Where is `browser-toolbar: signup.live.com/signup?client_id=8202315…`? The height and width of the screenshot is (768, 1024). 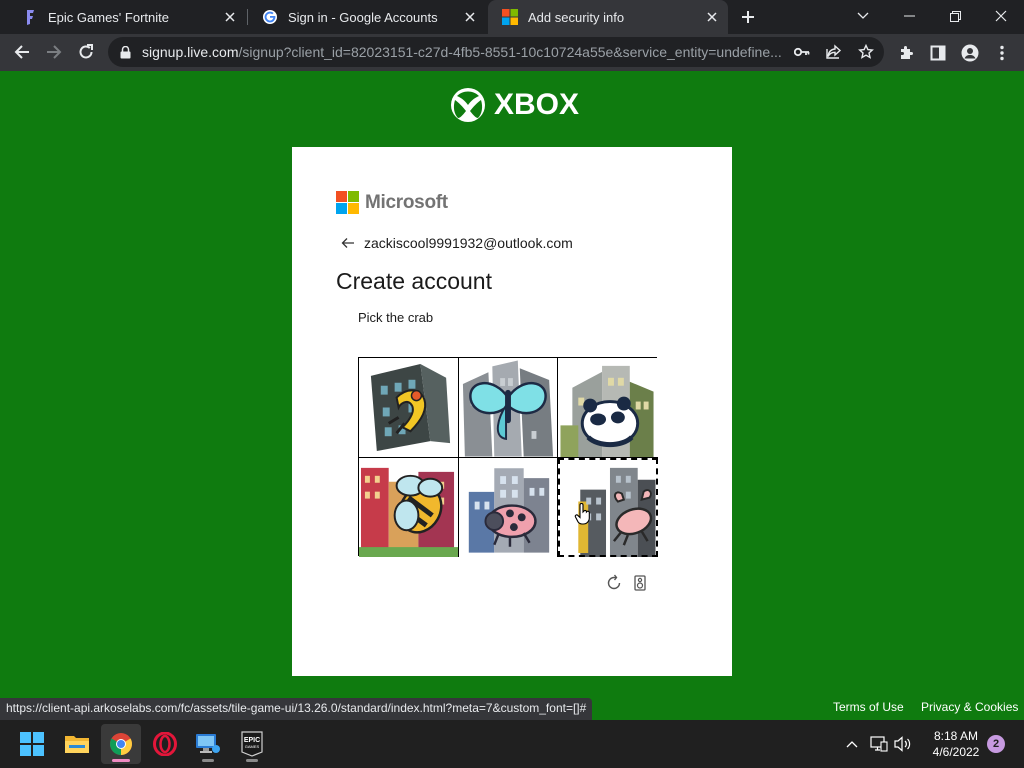 browser-toolbar: signup.live.com/signup?client_id=8202315… is located at coordinates (512, 52).